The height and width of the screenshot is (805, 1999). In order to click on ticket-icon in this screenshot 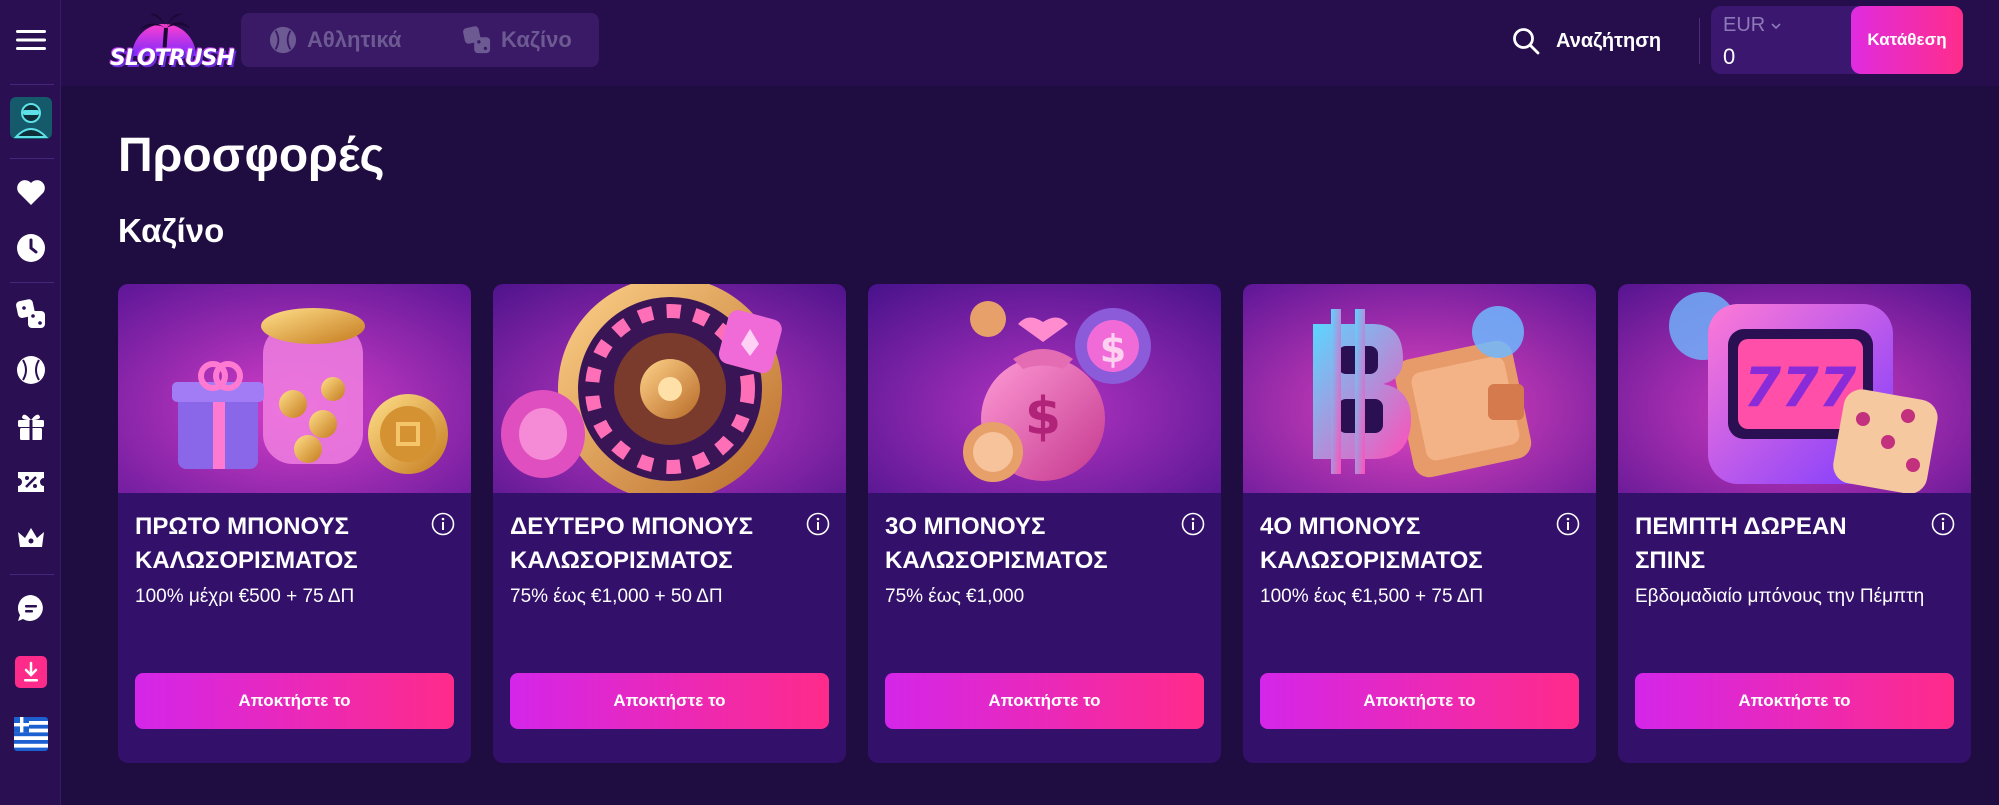, I will do `click(30, 482)`.